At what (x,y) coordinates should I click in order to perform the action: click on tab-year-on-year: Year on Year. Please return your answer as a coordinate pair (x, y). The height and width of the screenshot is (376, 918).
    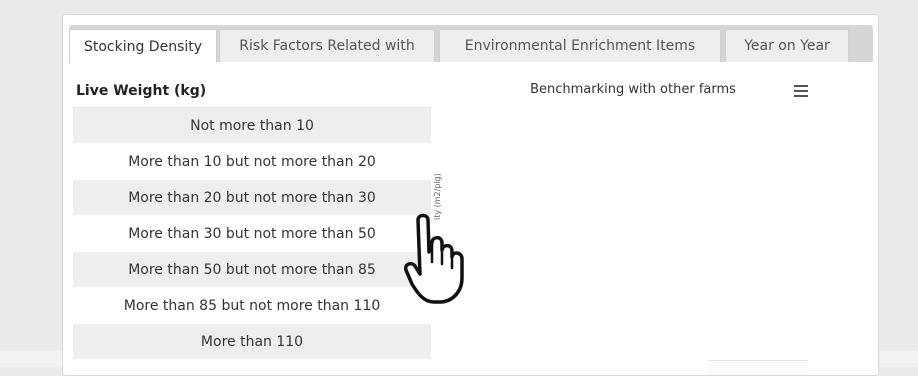
    Looking at the image, I should click on (787, 45).